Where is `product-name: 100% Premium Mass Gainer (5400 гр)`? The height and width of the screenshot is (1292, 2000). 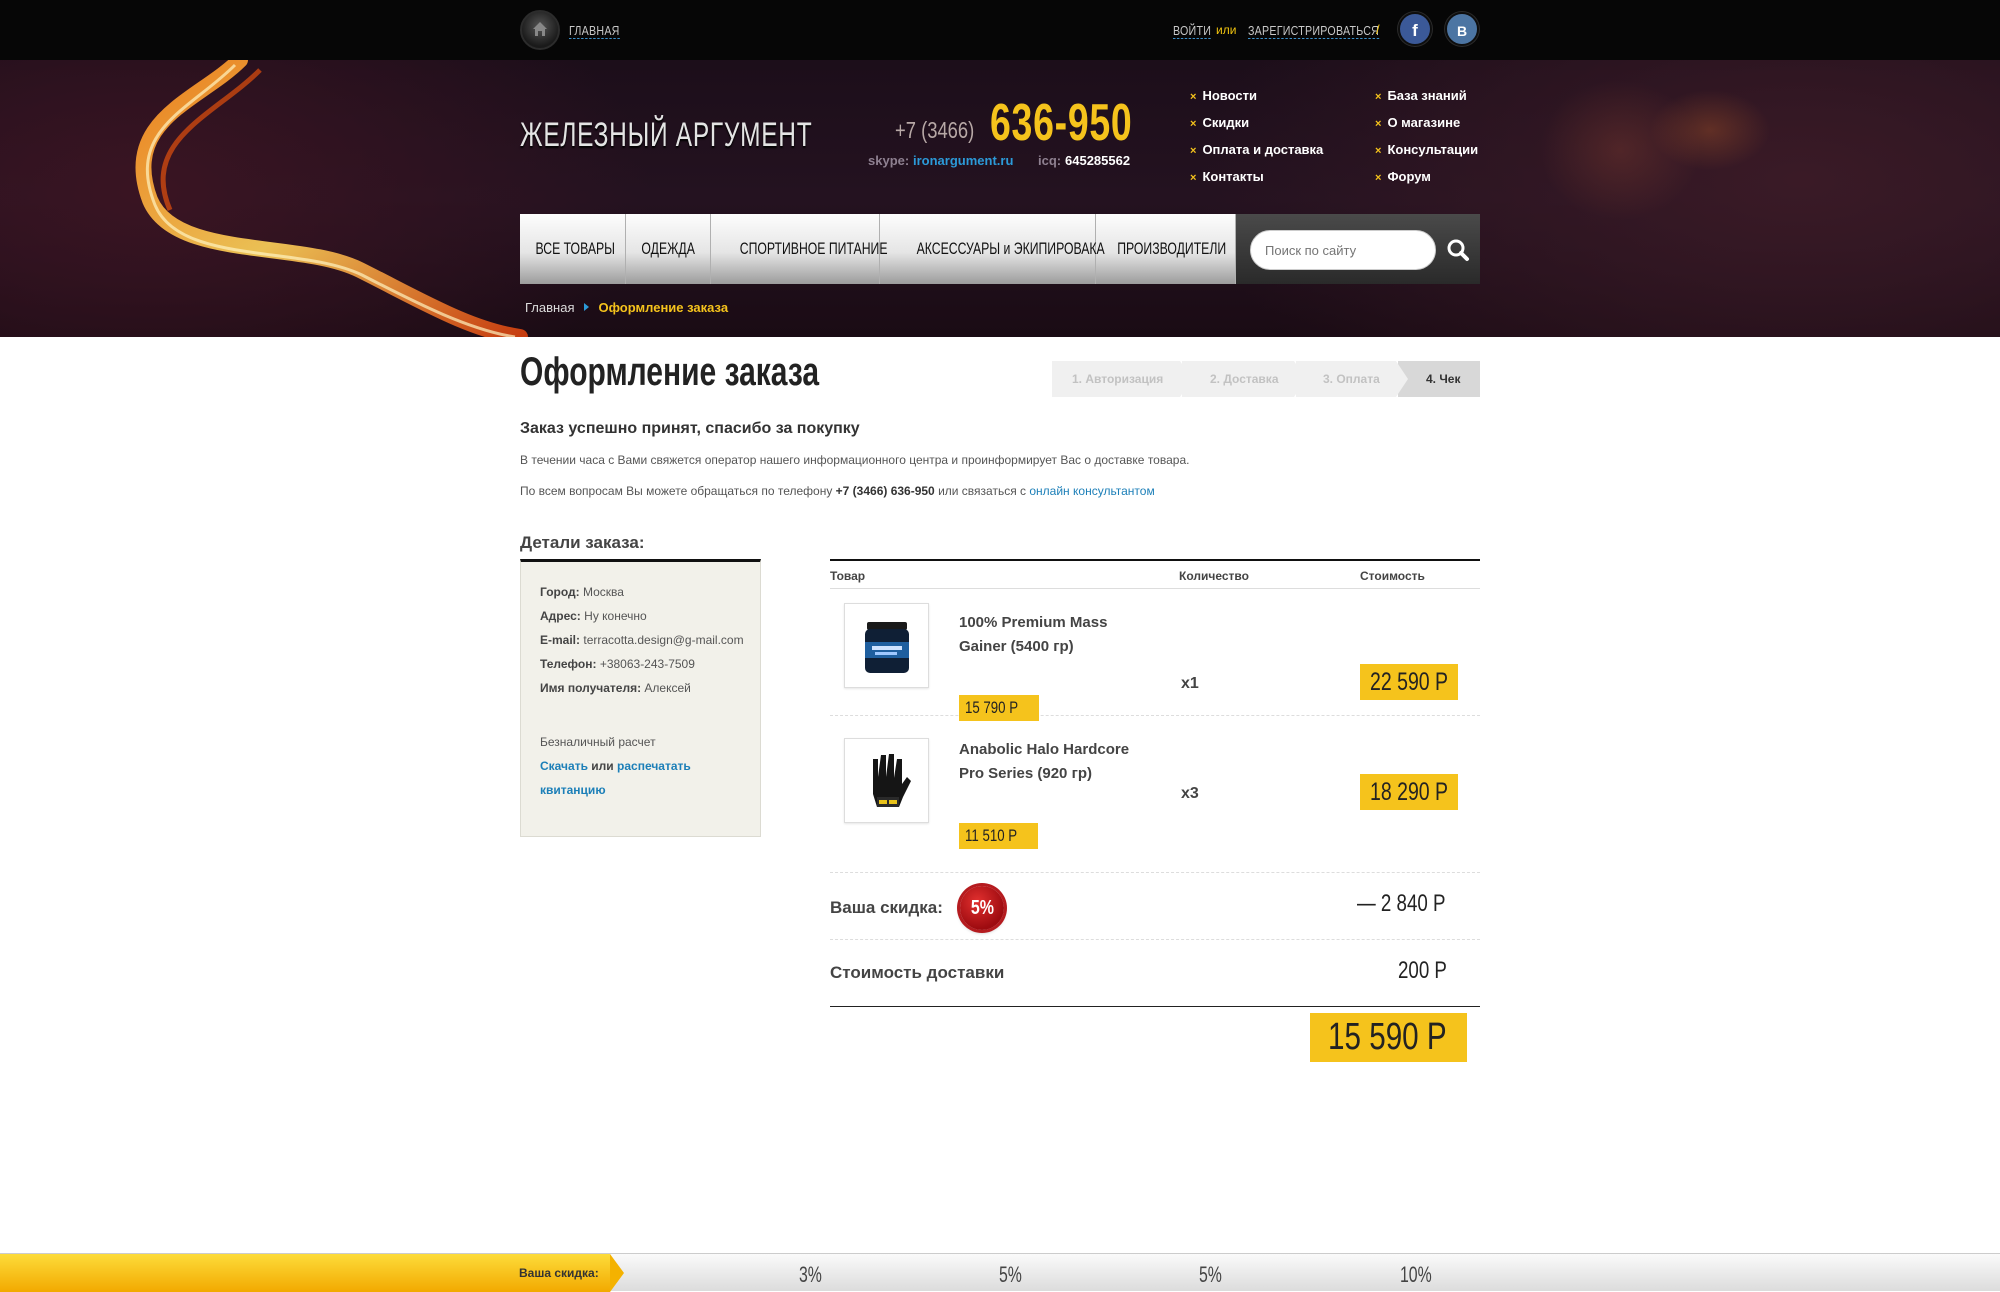 product-name: 100% Premium Mass Gainer (5400 гр) is located at coordinates (1046, 635).